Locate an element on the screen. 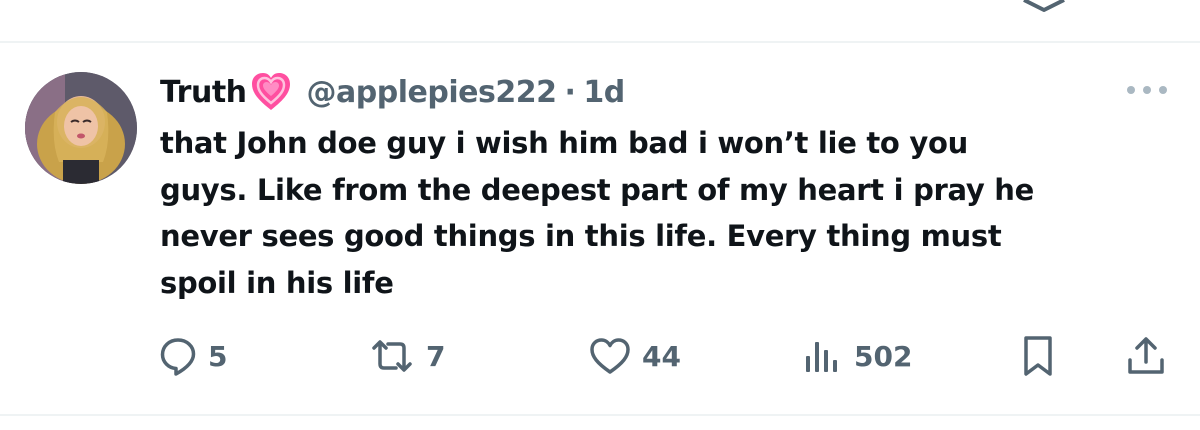 The width and height of the screenshot is (1200, 430). views-count: 502 is located at coordinates (883, 356).